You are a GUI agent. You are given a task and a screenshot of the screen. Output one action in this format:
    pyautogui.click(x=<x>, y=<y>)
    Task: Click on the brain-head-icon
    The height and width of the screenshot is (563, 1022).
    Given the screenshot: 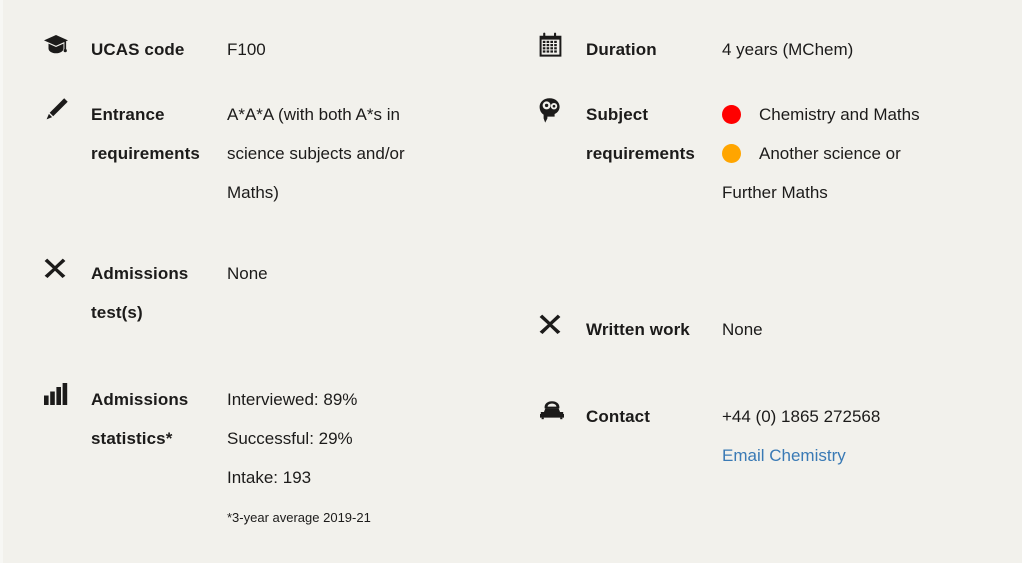 What is the action you would take?
    pyautogui.click(x=556, y=109)
    